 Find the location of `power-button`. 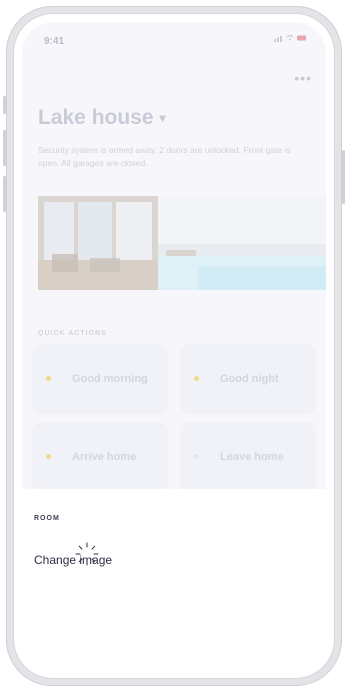

power-button is located at coordinates (343, 177).